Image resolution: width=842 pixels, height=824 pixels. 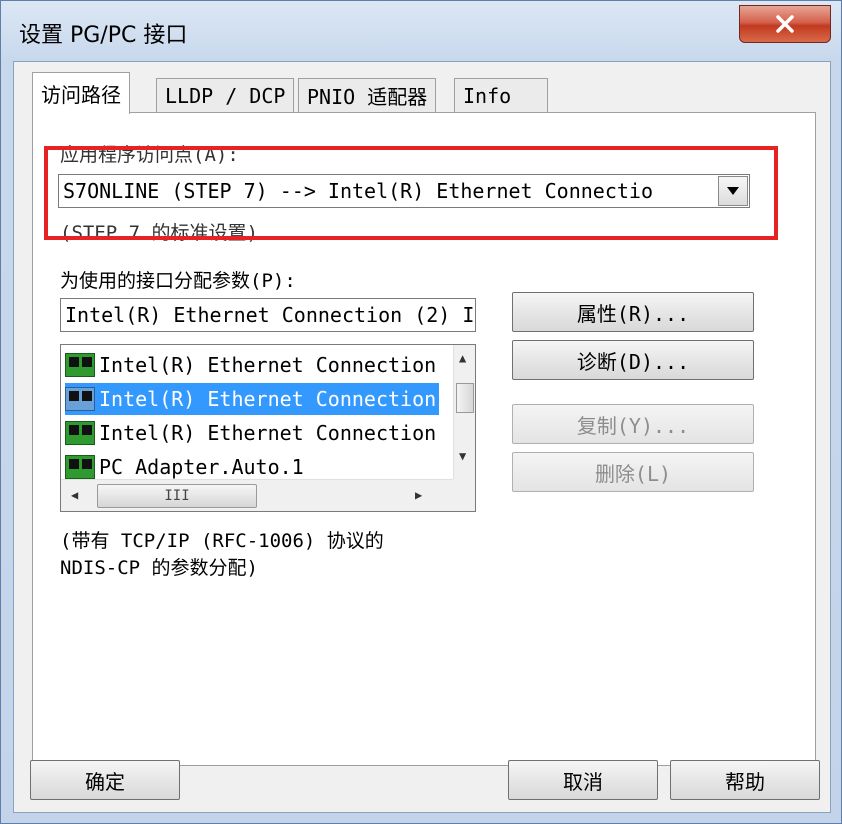 What do you see at coordinates (258, 495) in the screenshot?
I see `horizontal-scrollbar: ◀ III ▶` at bounding box center [258, 495].